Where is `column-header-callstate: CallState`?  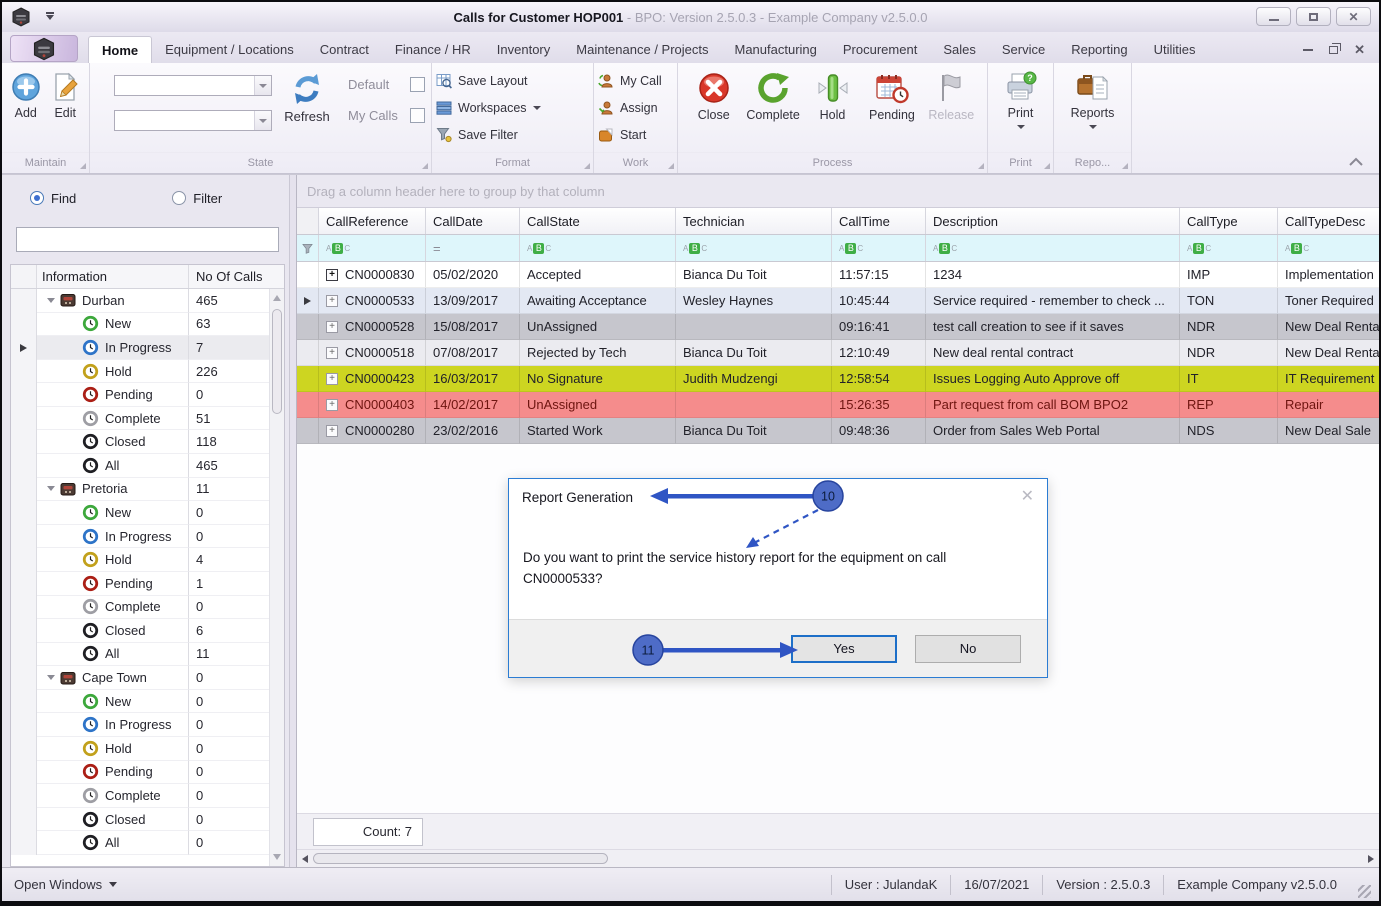
column-header-callstate: CallState is located at coordinates (598, 221).